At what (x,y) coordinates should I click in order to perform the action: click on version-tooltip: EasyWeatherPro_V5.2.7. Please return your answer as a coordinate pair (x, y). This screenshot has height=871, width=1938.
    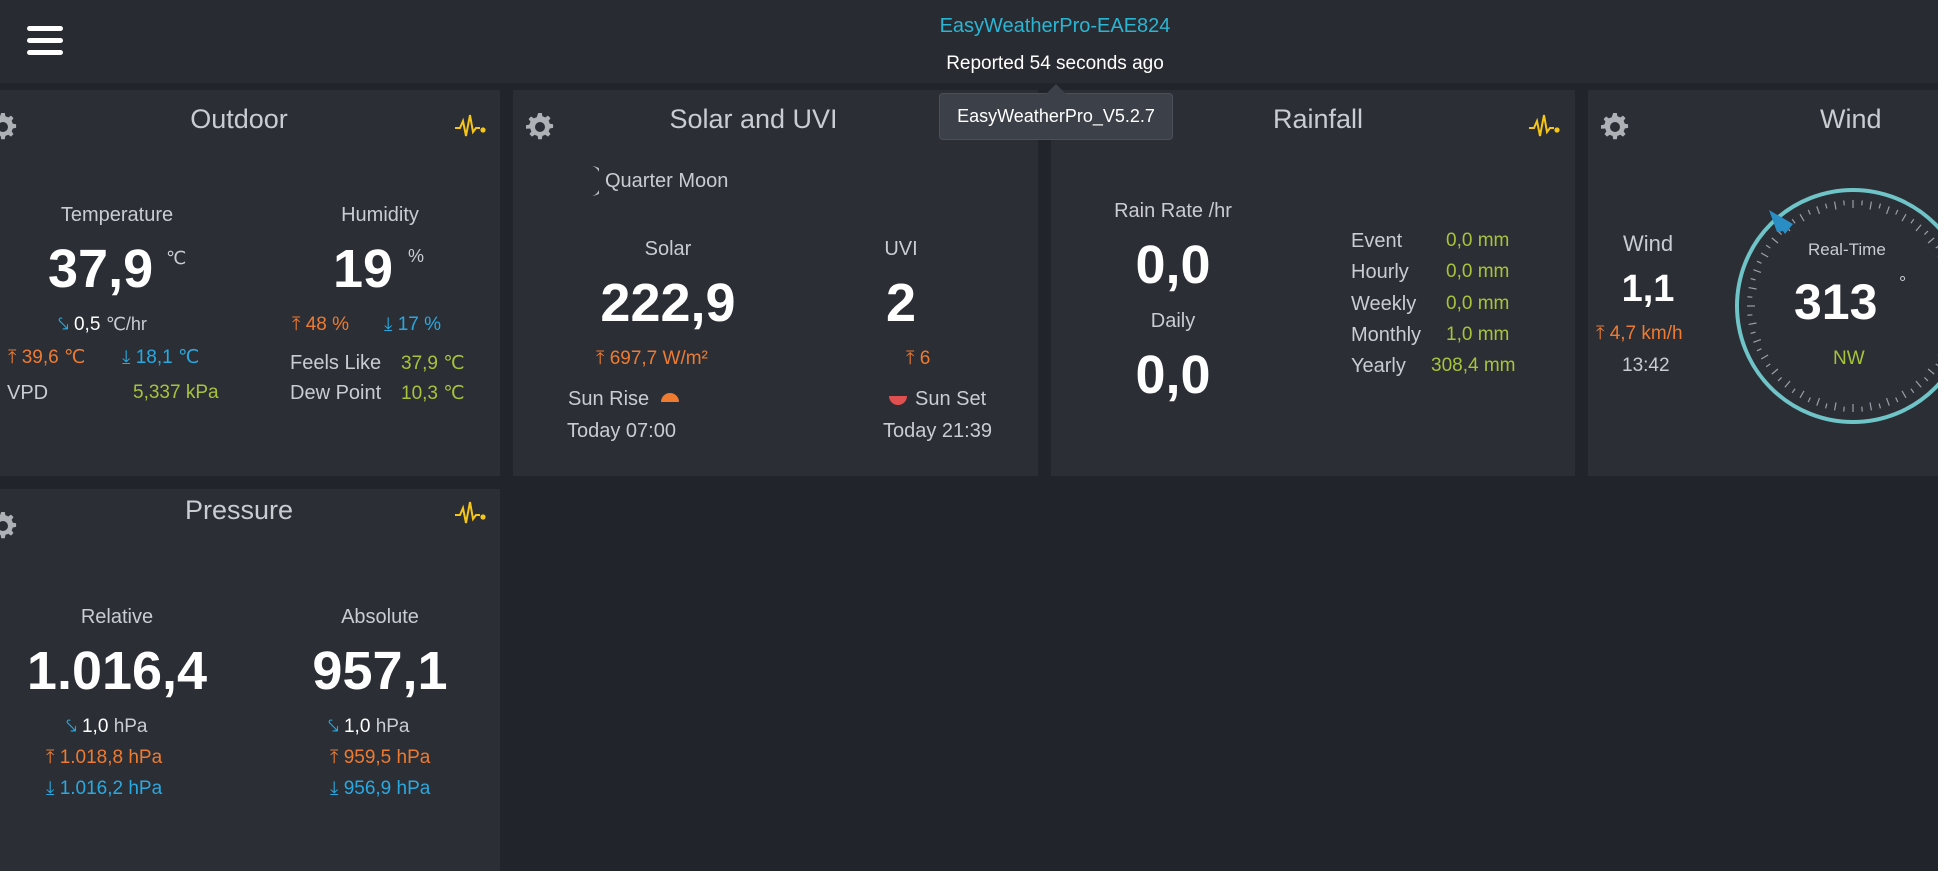
    Looking at the image, I should click on (1056, 112).